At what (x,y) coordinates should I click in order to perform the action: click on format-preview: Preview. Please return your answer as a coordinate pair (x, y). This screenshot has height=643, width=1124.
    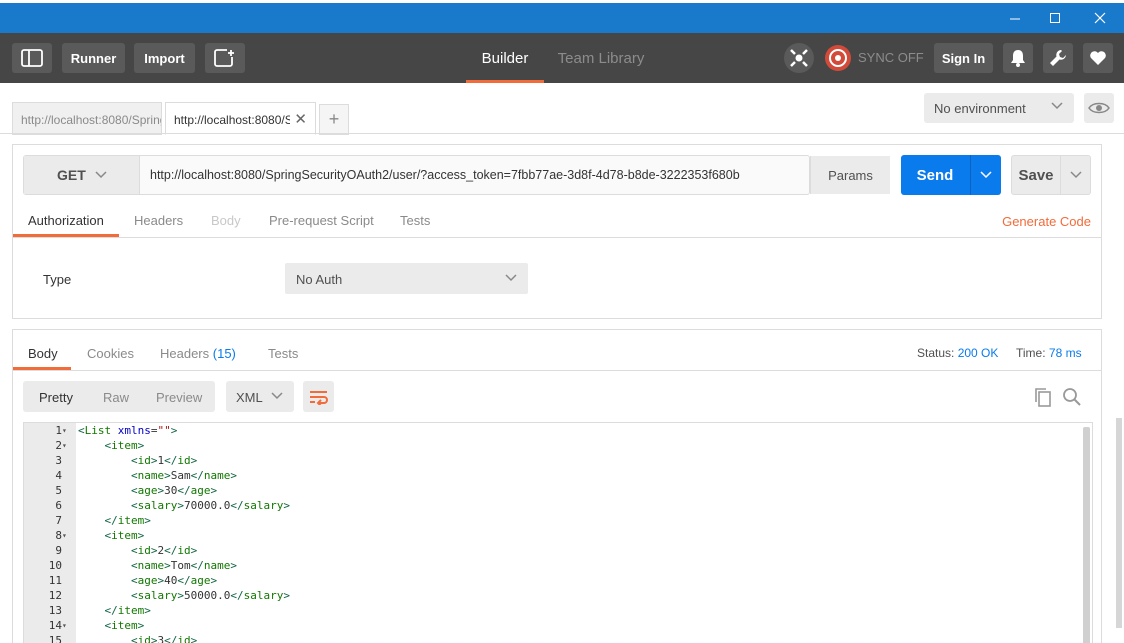
    Looking at the image, I should click on (179, 397).